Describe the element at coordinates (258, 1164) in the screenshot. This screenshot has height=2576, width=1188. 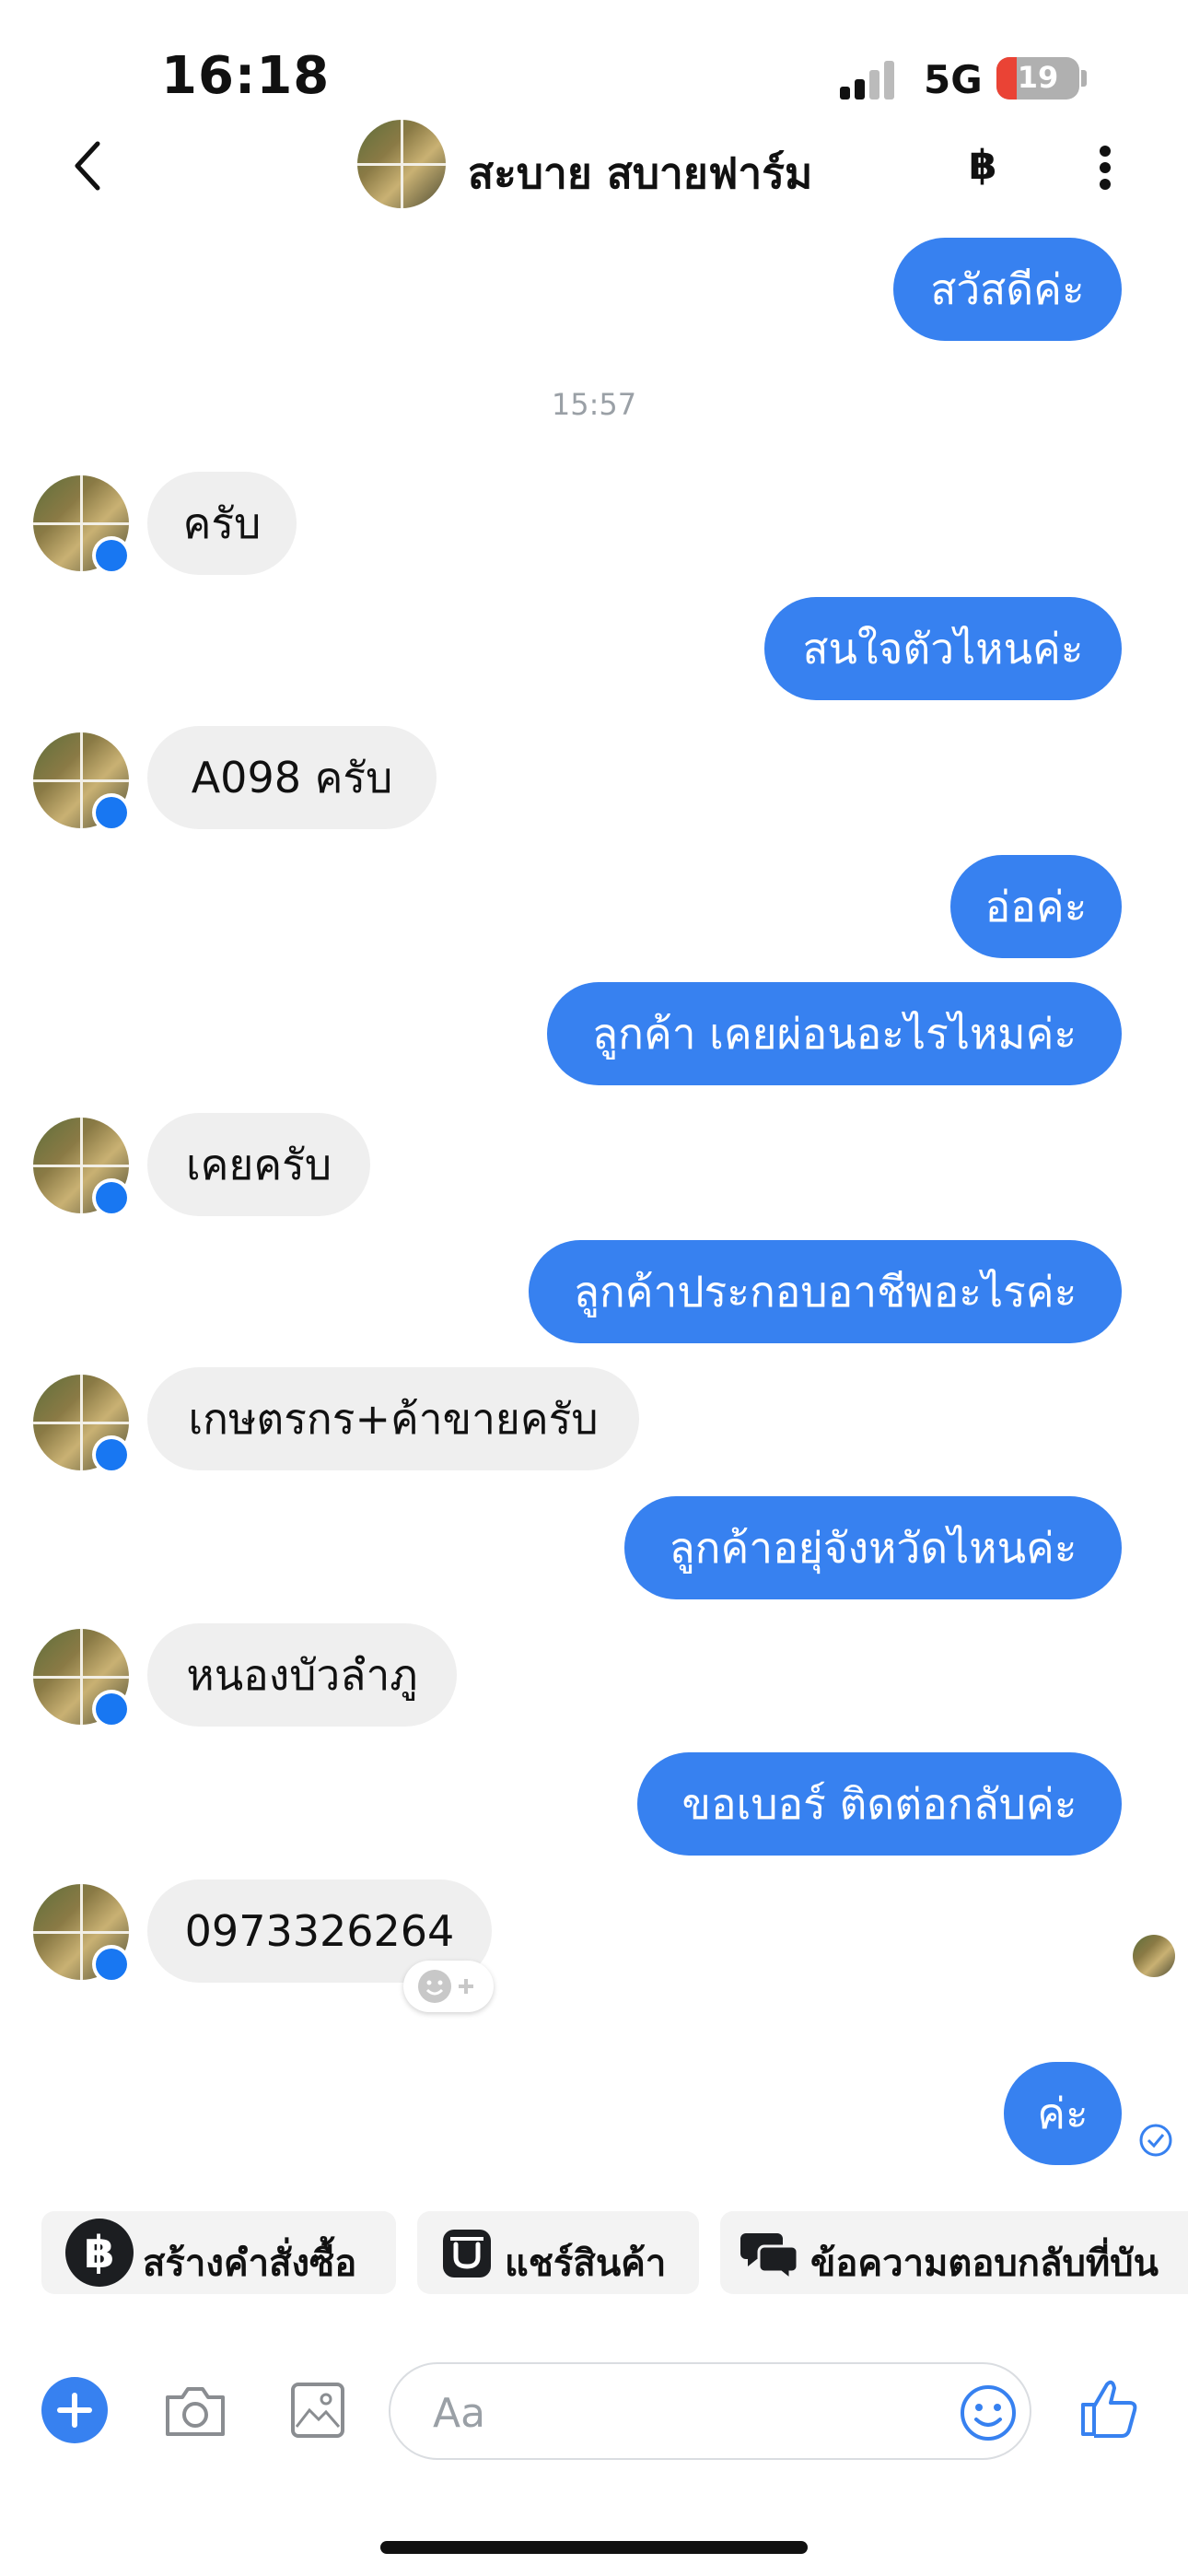
I see `message-bubble-incoming: เคยครับ` at that location.